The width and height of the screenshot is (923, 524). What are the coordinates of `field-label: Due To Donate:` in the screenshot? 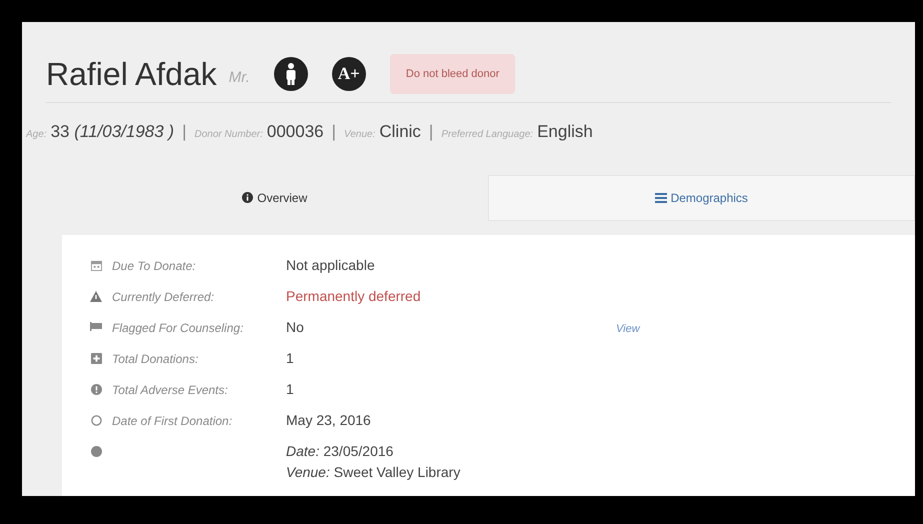 It's located at (154, 265).